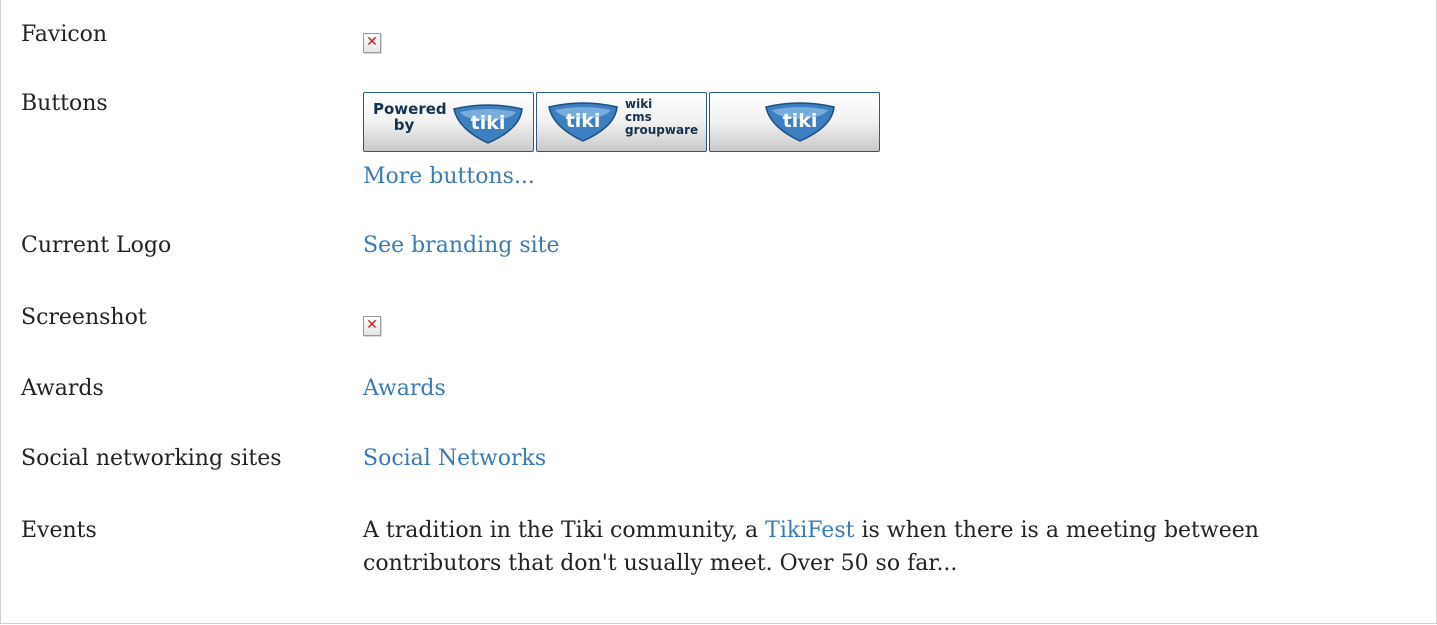 Image resolution: width=1437 pixels, height=625 pixels. What do you see at coordinates (404, 125) in the screenshot?
I see `badge-line: by` at bounding box center [404, 125].